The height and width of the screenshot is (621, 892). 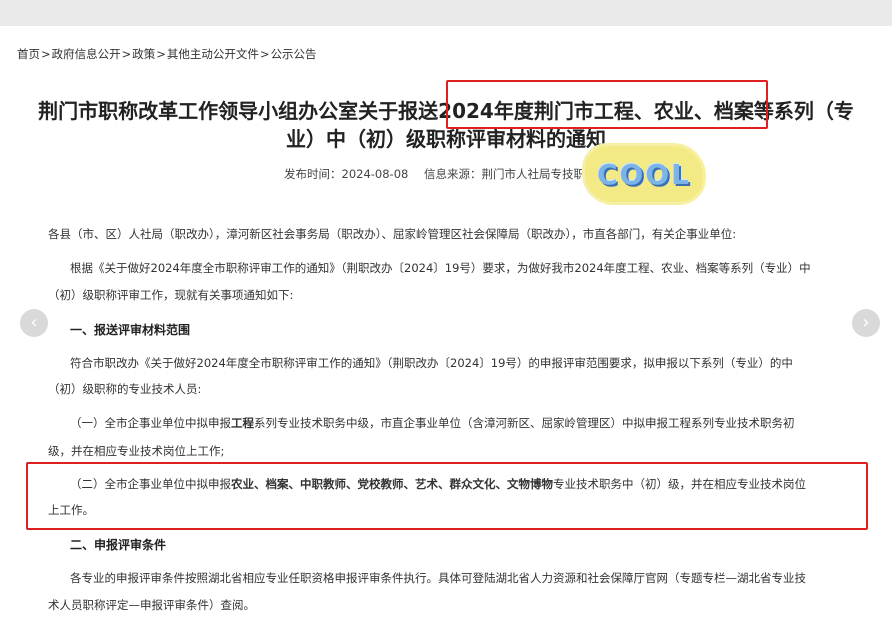 What do you see at coordinates (346, 174) in the screenshot?
I see `publish-date: 发布时间：2024-08-08` at bounding box center [346, 174].